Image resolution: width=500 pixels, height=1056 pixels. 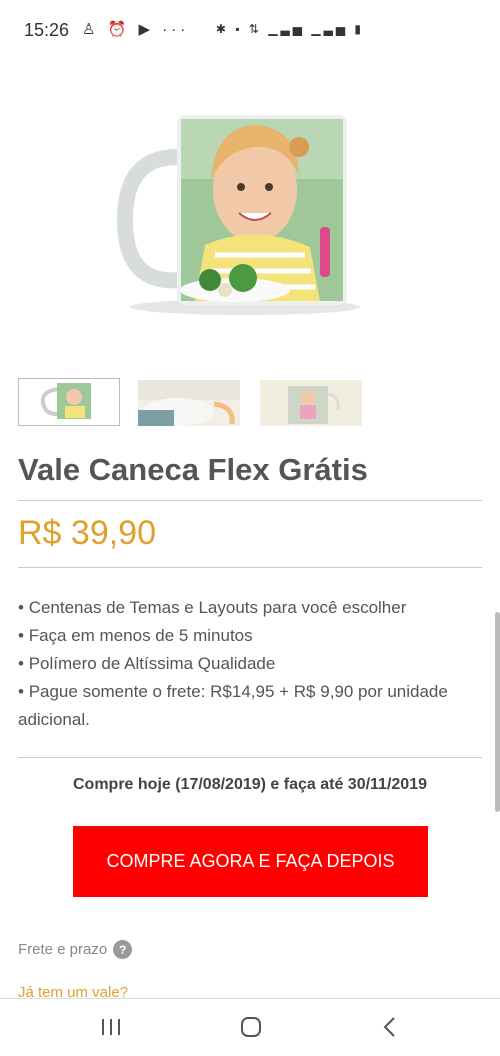 What do you see at coordinates (255, 29) in the screenshot?
I see `4g-icon: ⇅` at bounding box center [255, 29].